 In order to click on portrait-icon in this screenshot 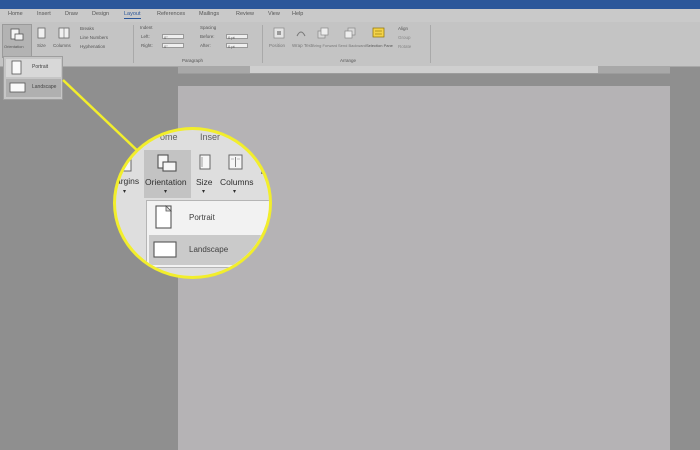, I will do `click(163, 217)`.